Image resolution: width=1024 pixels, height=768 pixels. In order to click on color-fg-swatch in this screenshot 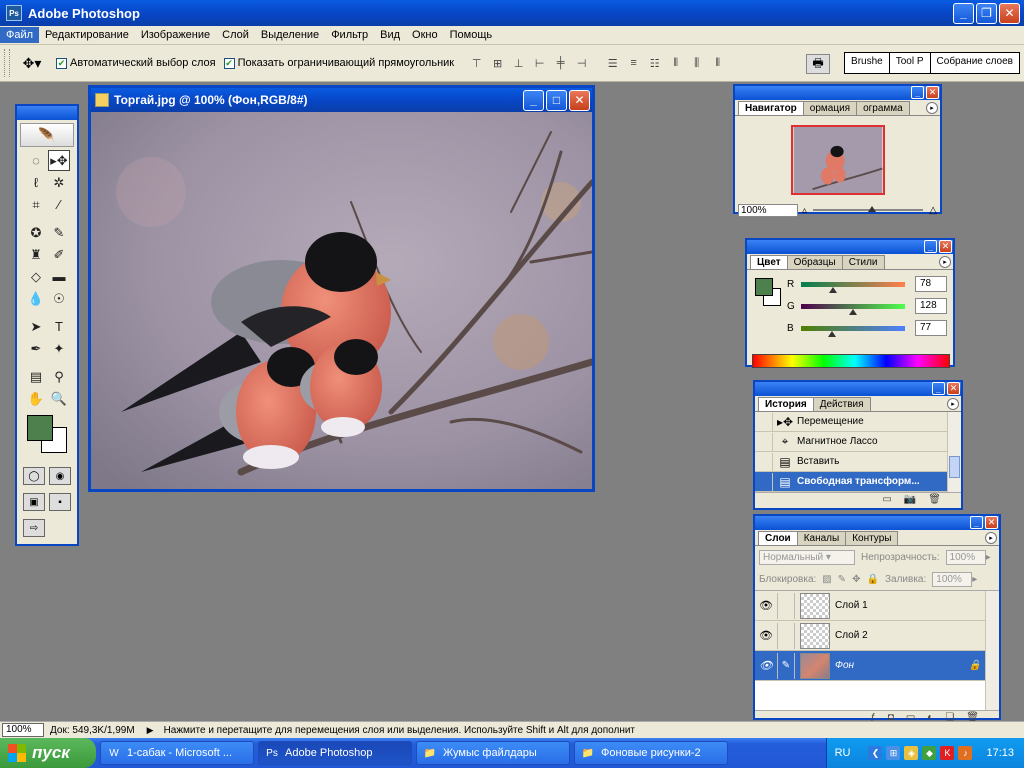, I will do `click(764, 287)`.